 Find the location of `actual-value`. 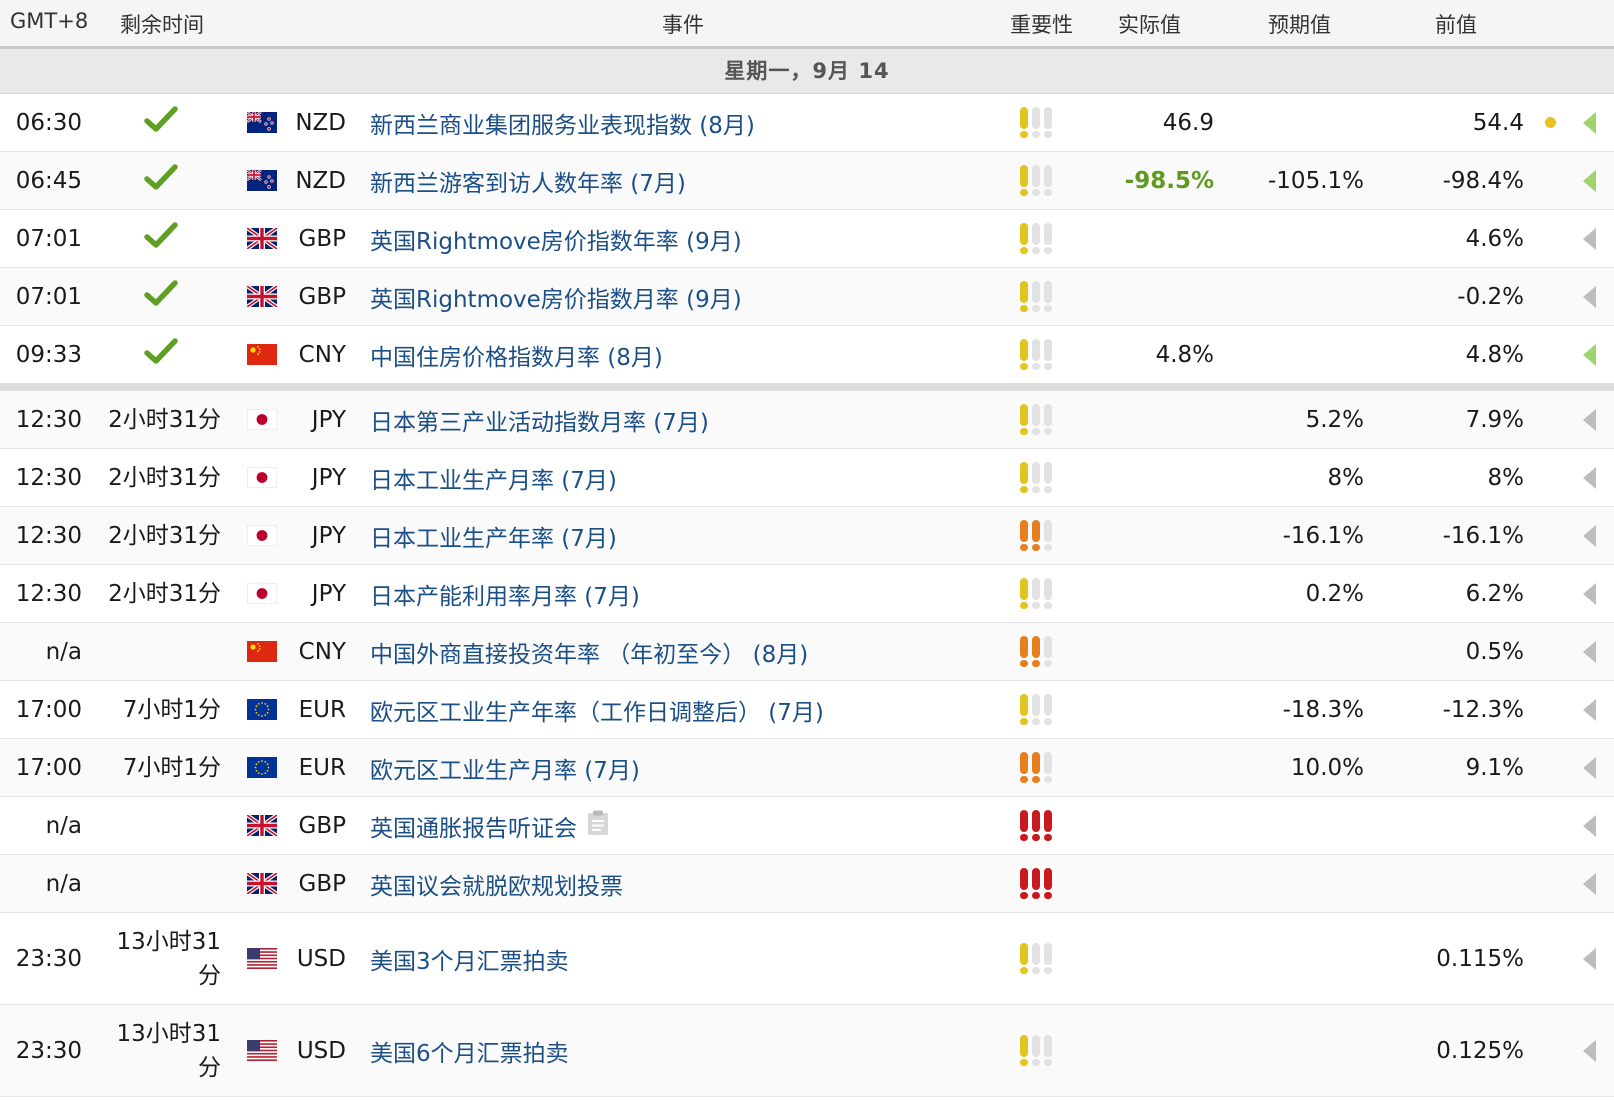

actual-value is located at coordinates (1147, 238).